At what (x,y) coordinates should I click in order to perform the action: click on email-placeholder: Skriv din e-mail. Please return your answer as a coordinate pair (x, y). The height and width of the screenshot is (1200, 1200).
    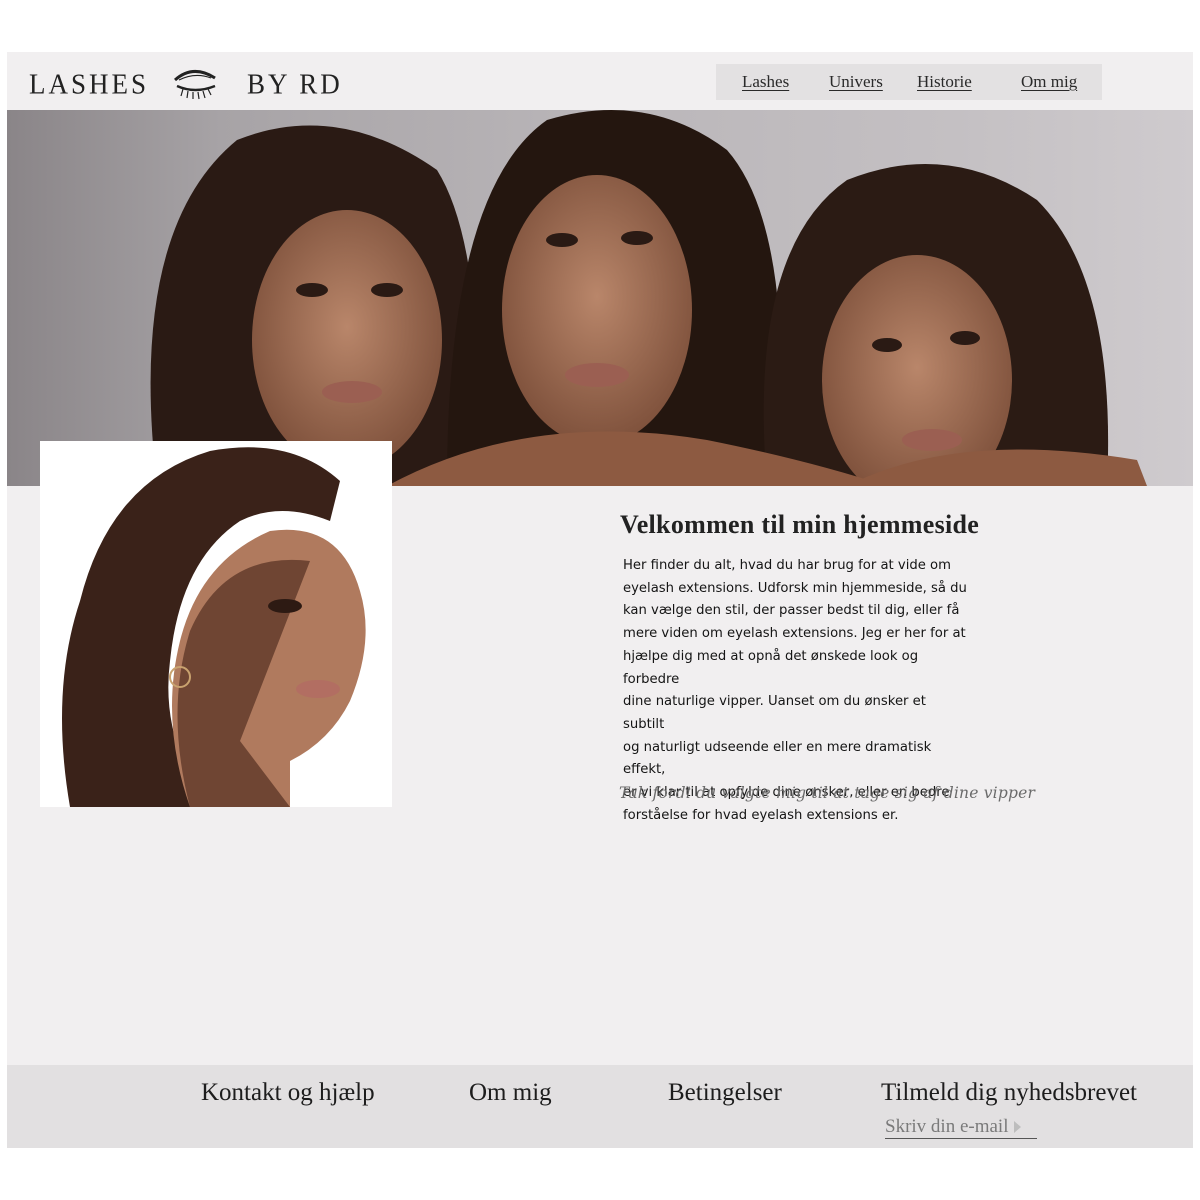
    Looking at the image, I should click on (947, 1126).